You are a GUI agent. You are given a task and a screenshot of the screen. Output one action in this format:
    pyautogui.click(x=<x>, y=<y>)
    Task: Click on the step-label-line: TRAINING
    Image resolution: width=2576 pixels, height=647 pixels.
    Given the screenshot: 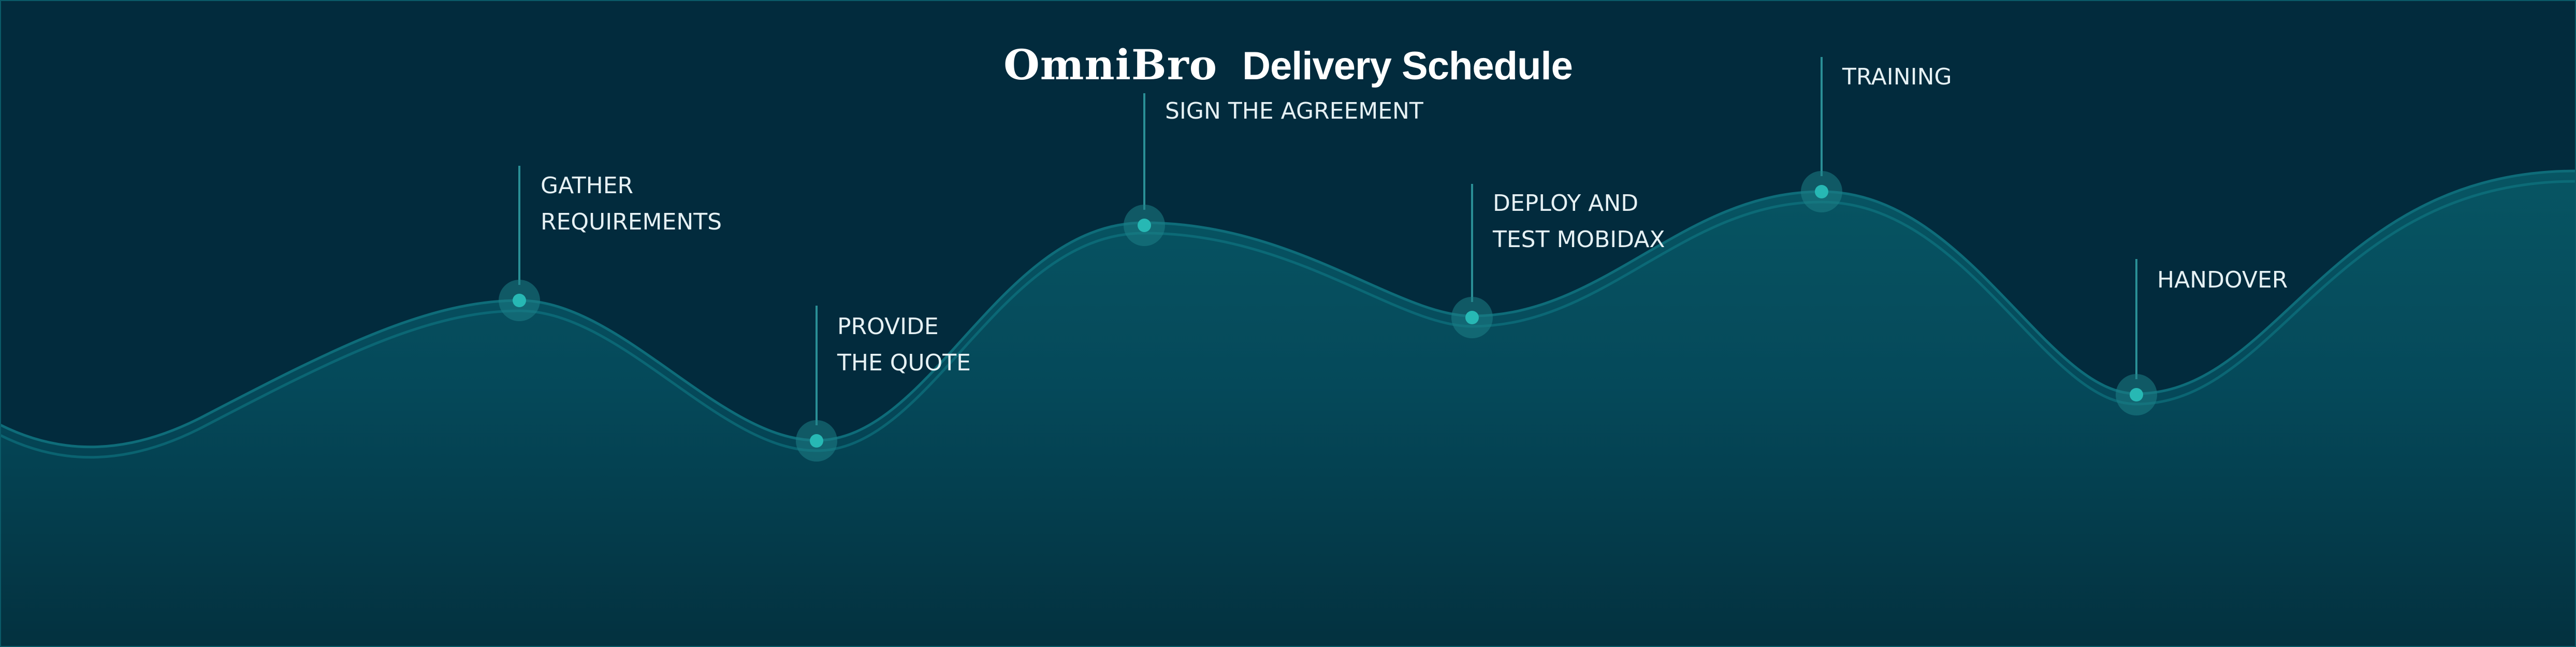 What is the action you would take?
    pyautogui.click(x=1897, y=77)
    